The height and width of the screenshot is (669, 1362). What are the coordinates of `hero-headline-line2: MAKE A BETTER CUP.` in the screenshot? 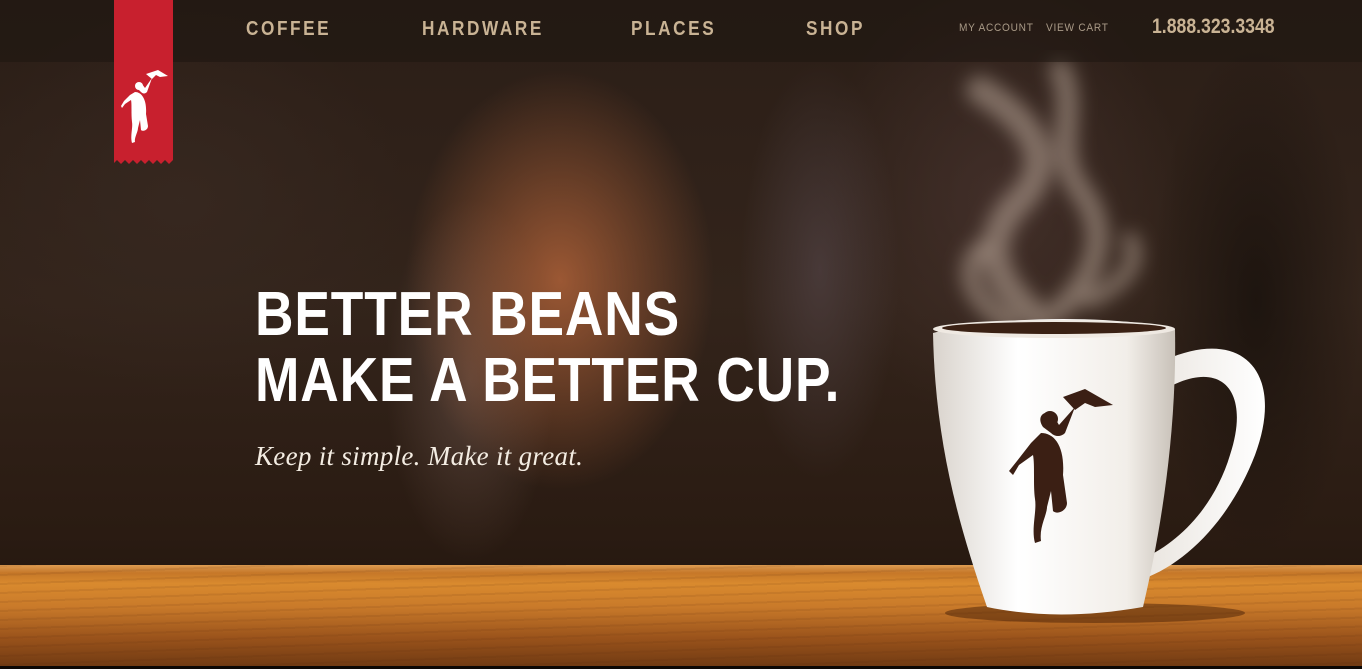 It's located at (548, 380).